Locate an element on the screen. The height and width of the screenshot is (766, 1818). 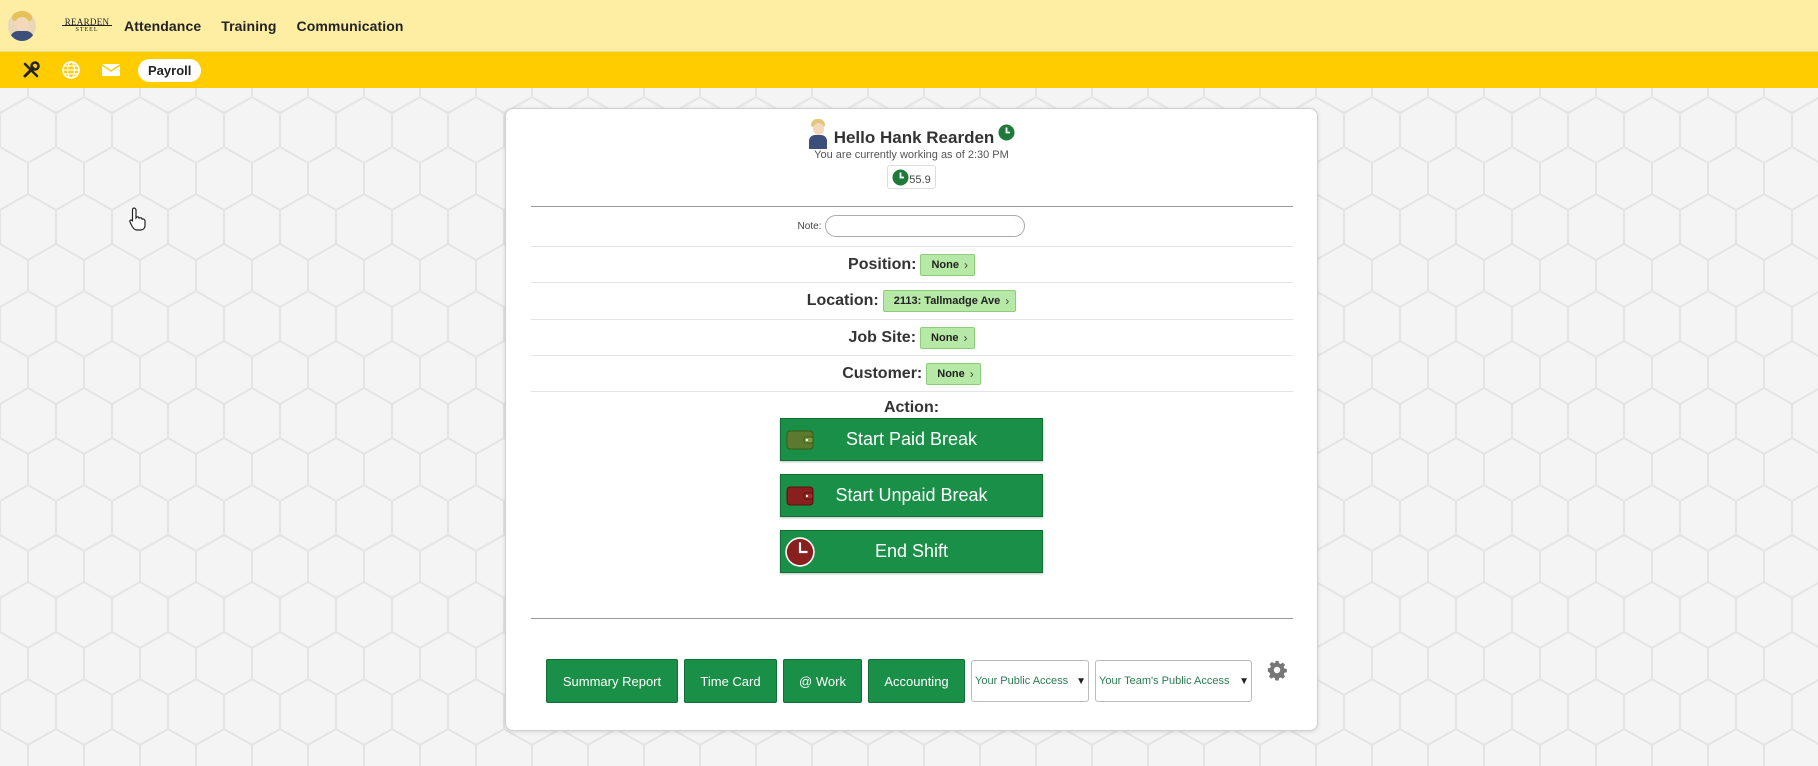
nav-training: Training is located at coordinates (248, 26).